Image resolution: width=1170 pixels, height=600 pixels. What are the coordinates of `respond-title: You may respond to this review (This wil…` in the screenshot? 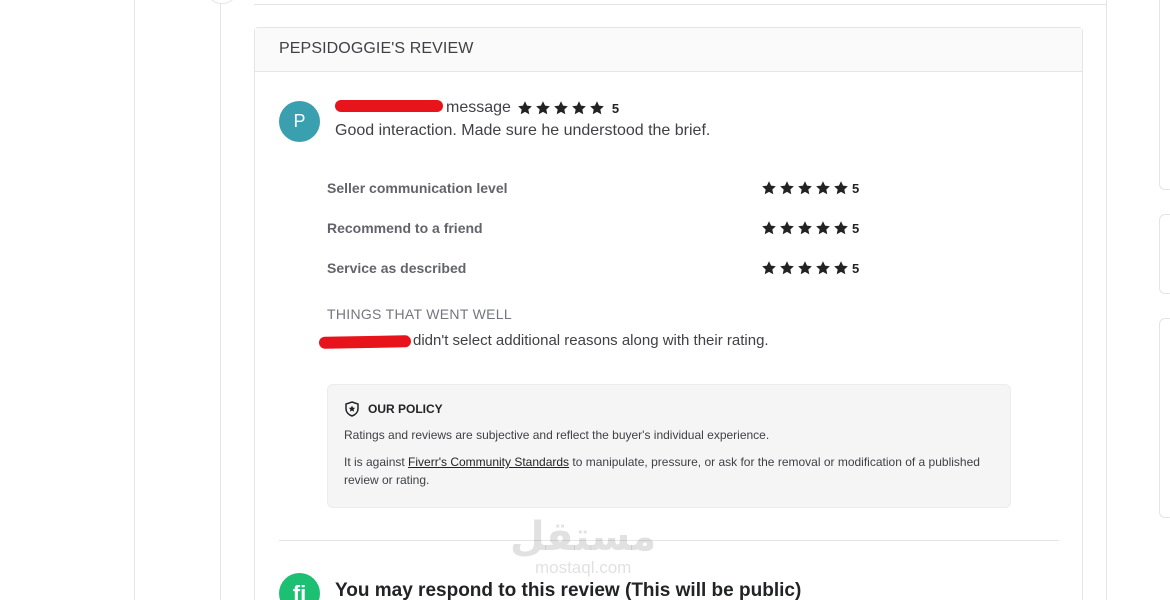 It's located at (568, 590).